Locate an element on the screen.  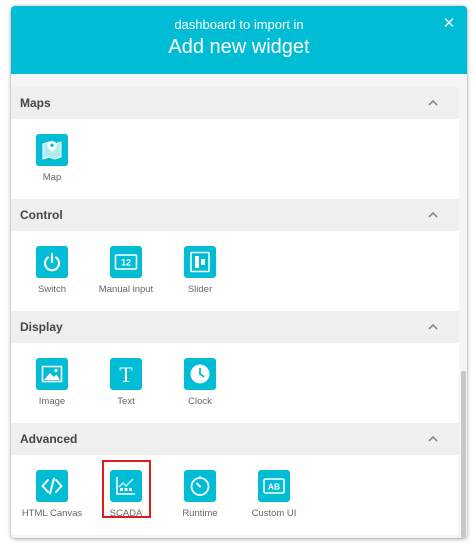
section-body-control: Switch 12 Manual input Slider is located at coordinates (235, 271).